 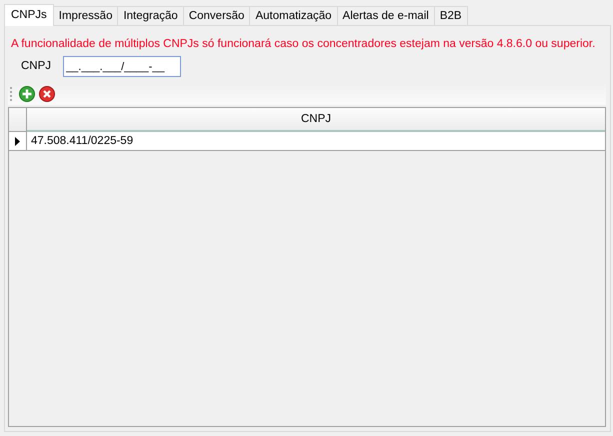 I want to click on tab: B2B, so click(x=451, y=15).